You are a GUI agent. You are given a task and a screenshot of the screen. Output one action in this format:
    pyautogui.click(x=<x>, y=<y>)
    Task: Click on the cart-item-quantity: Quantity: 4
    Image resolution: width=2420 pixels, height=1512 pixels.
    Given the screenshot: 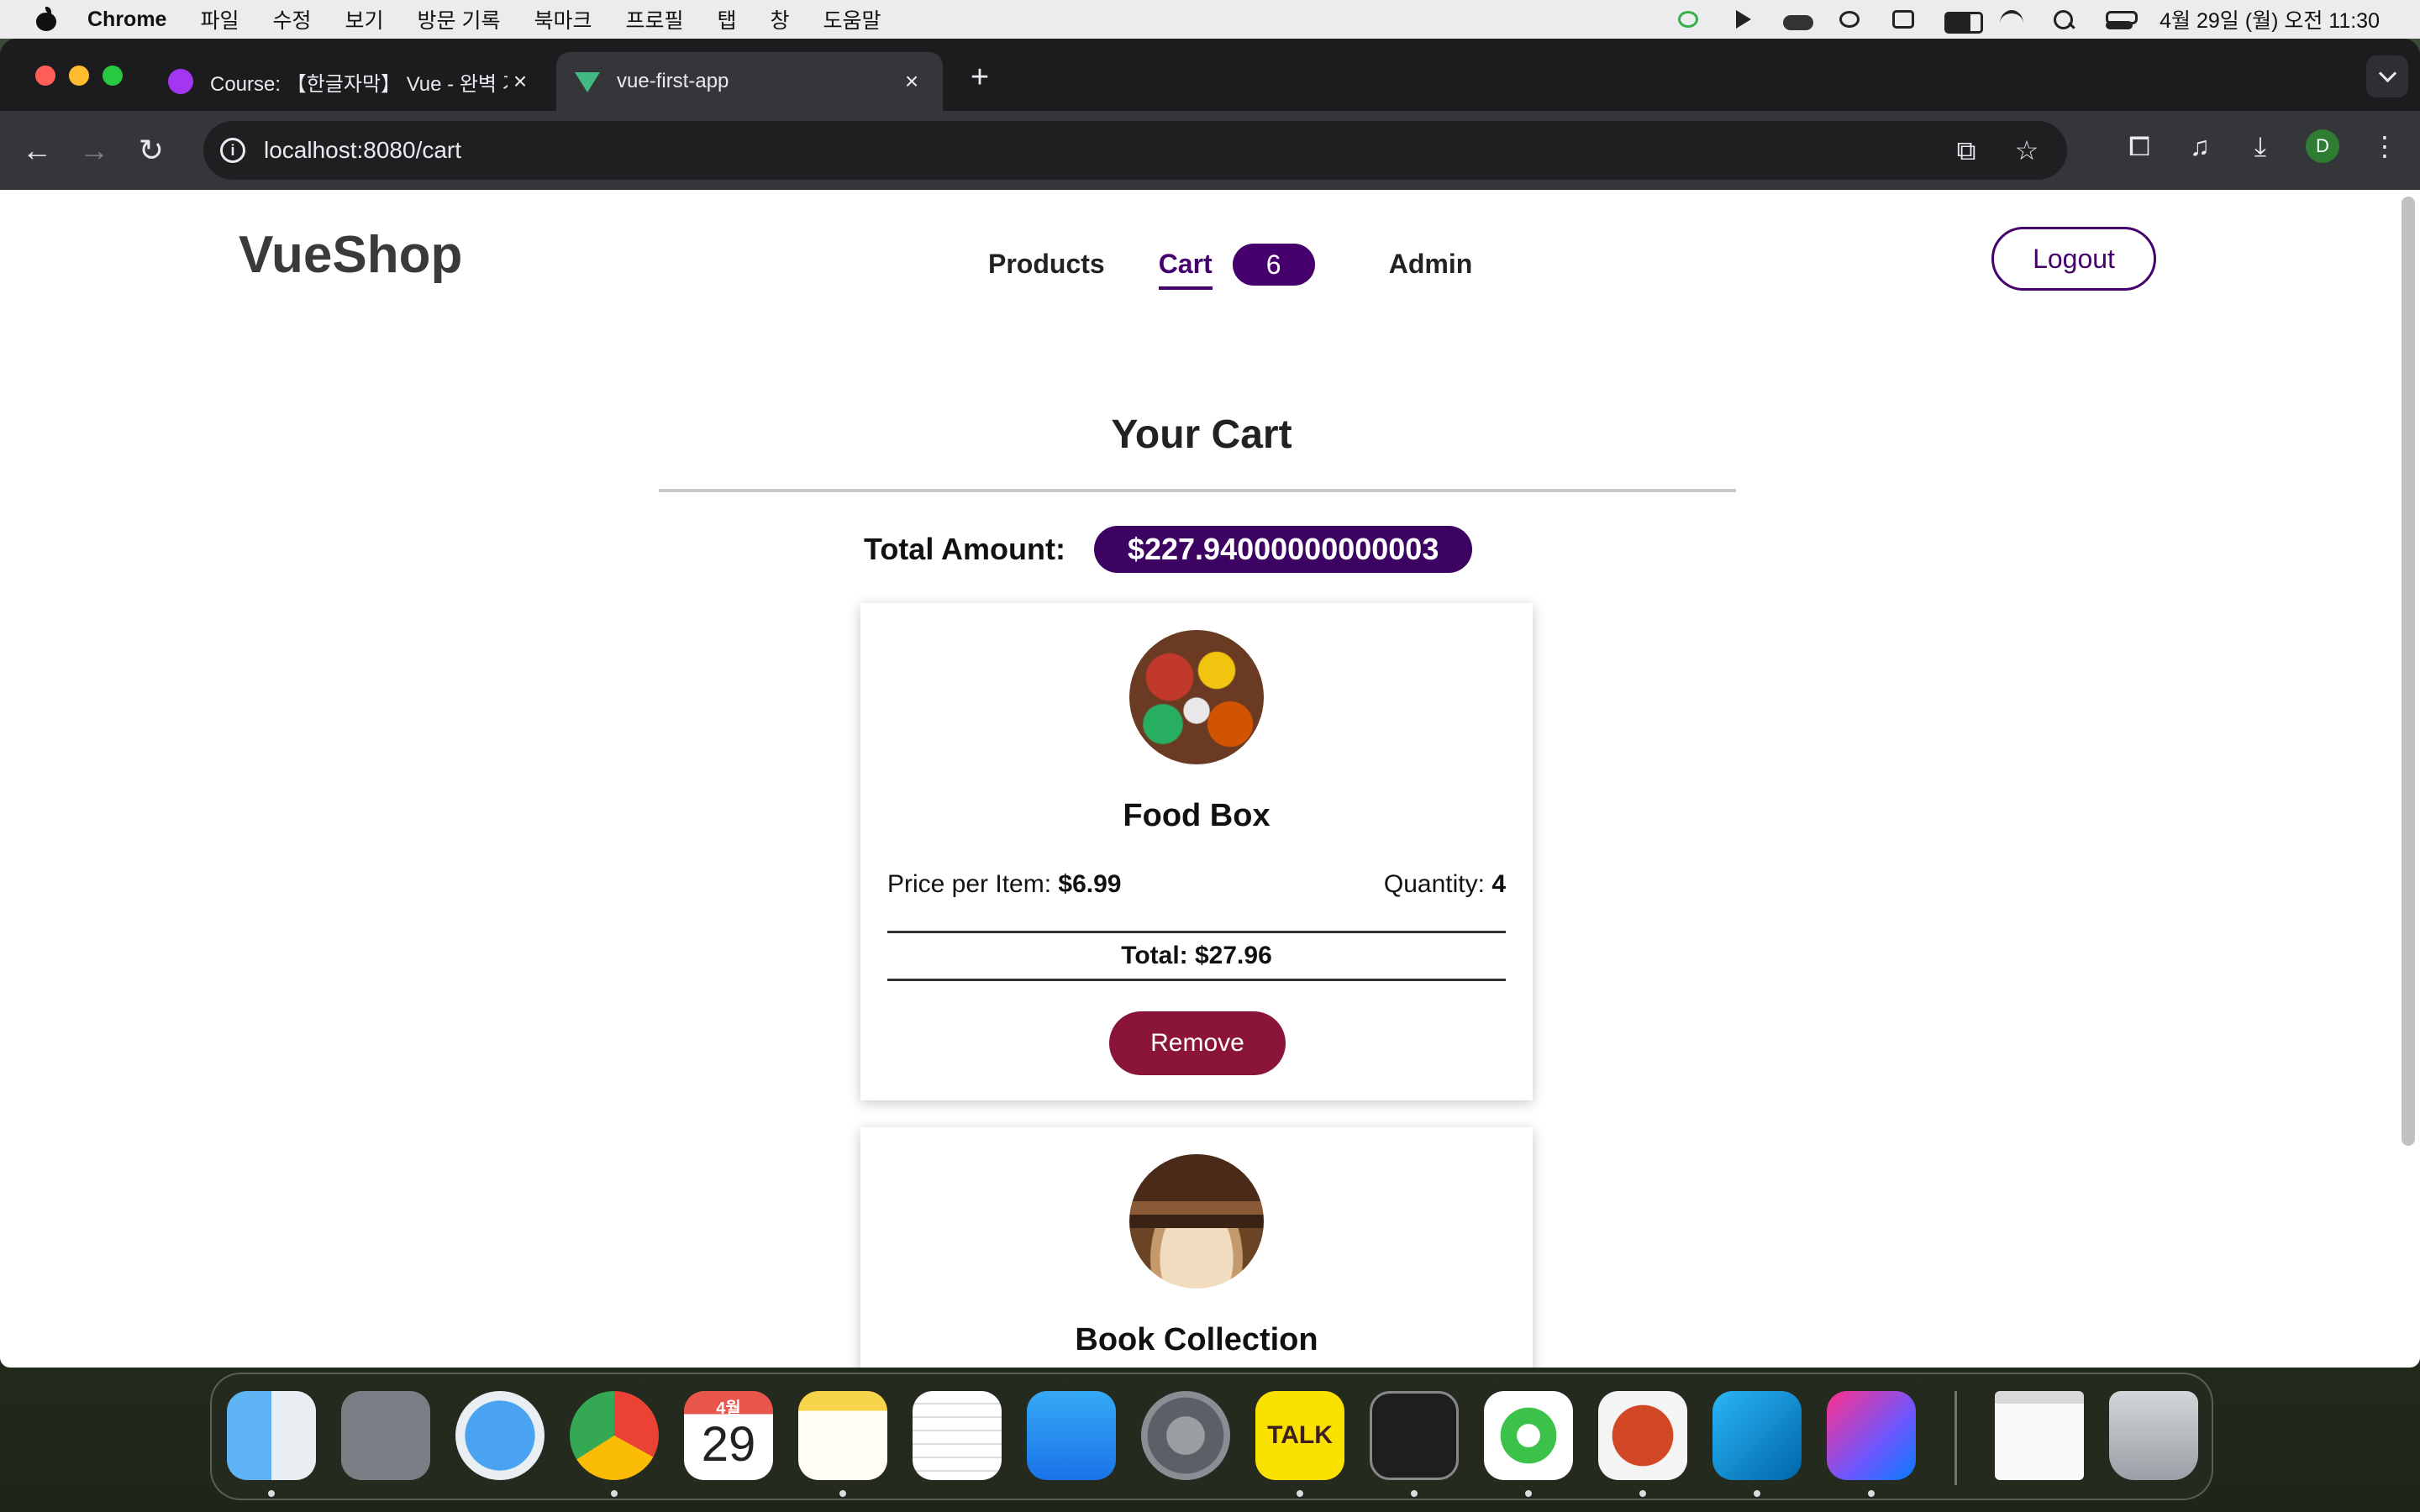 What is the action you would take?
    pyautogui.click(x=1445, y=884)
    